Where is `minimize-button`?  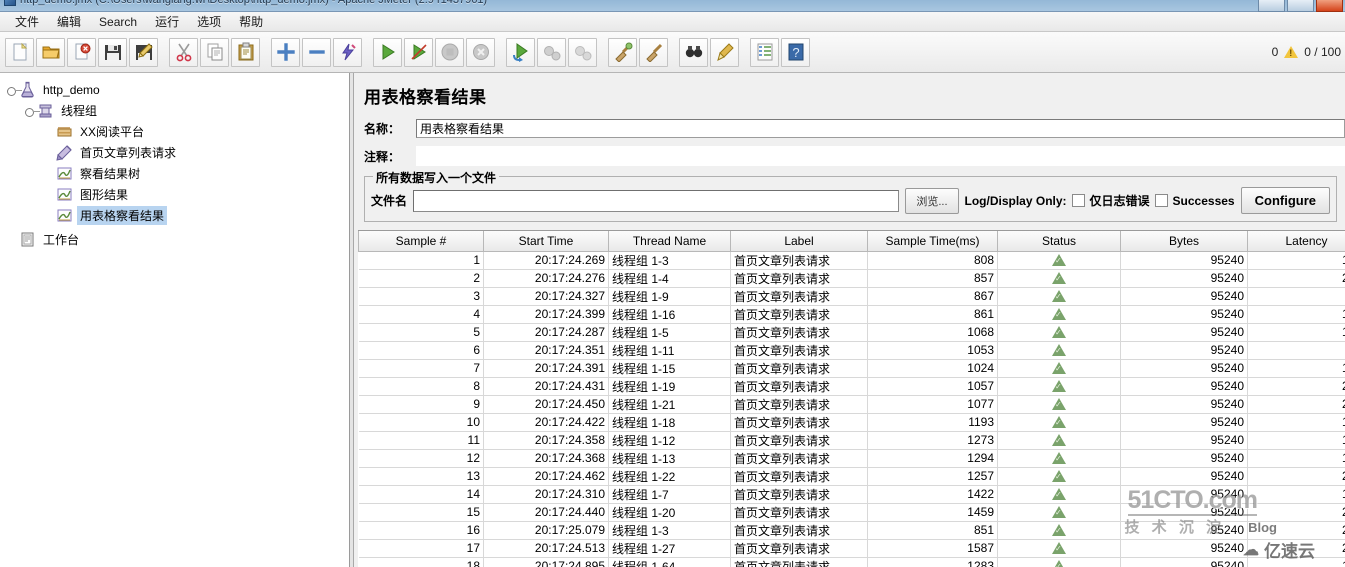 minimize-button is located at coordinates (1271, 6).